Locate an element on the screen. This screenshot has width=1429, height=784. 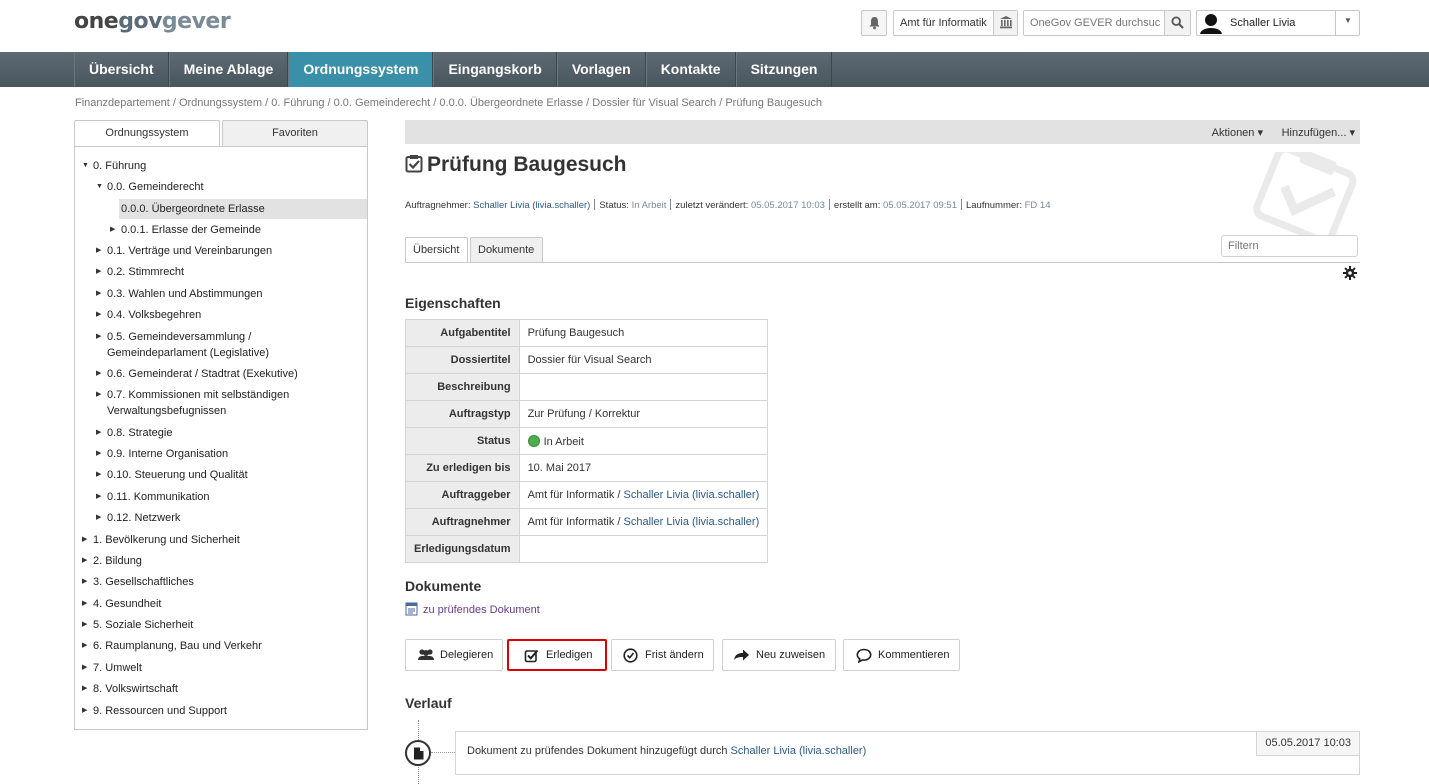
delegate-button: Delegieren is located at coordinates (454, 655).